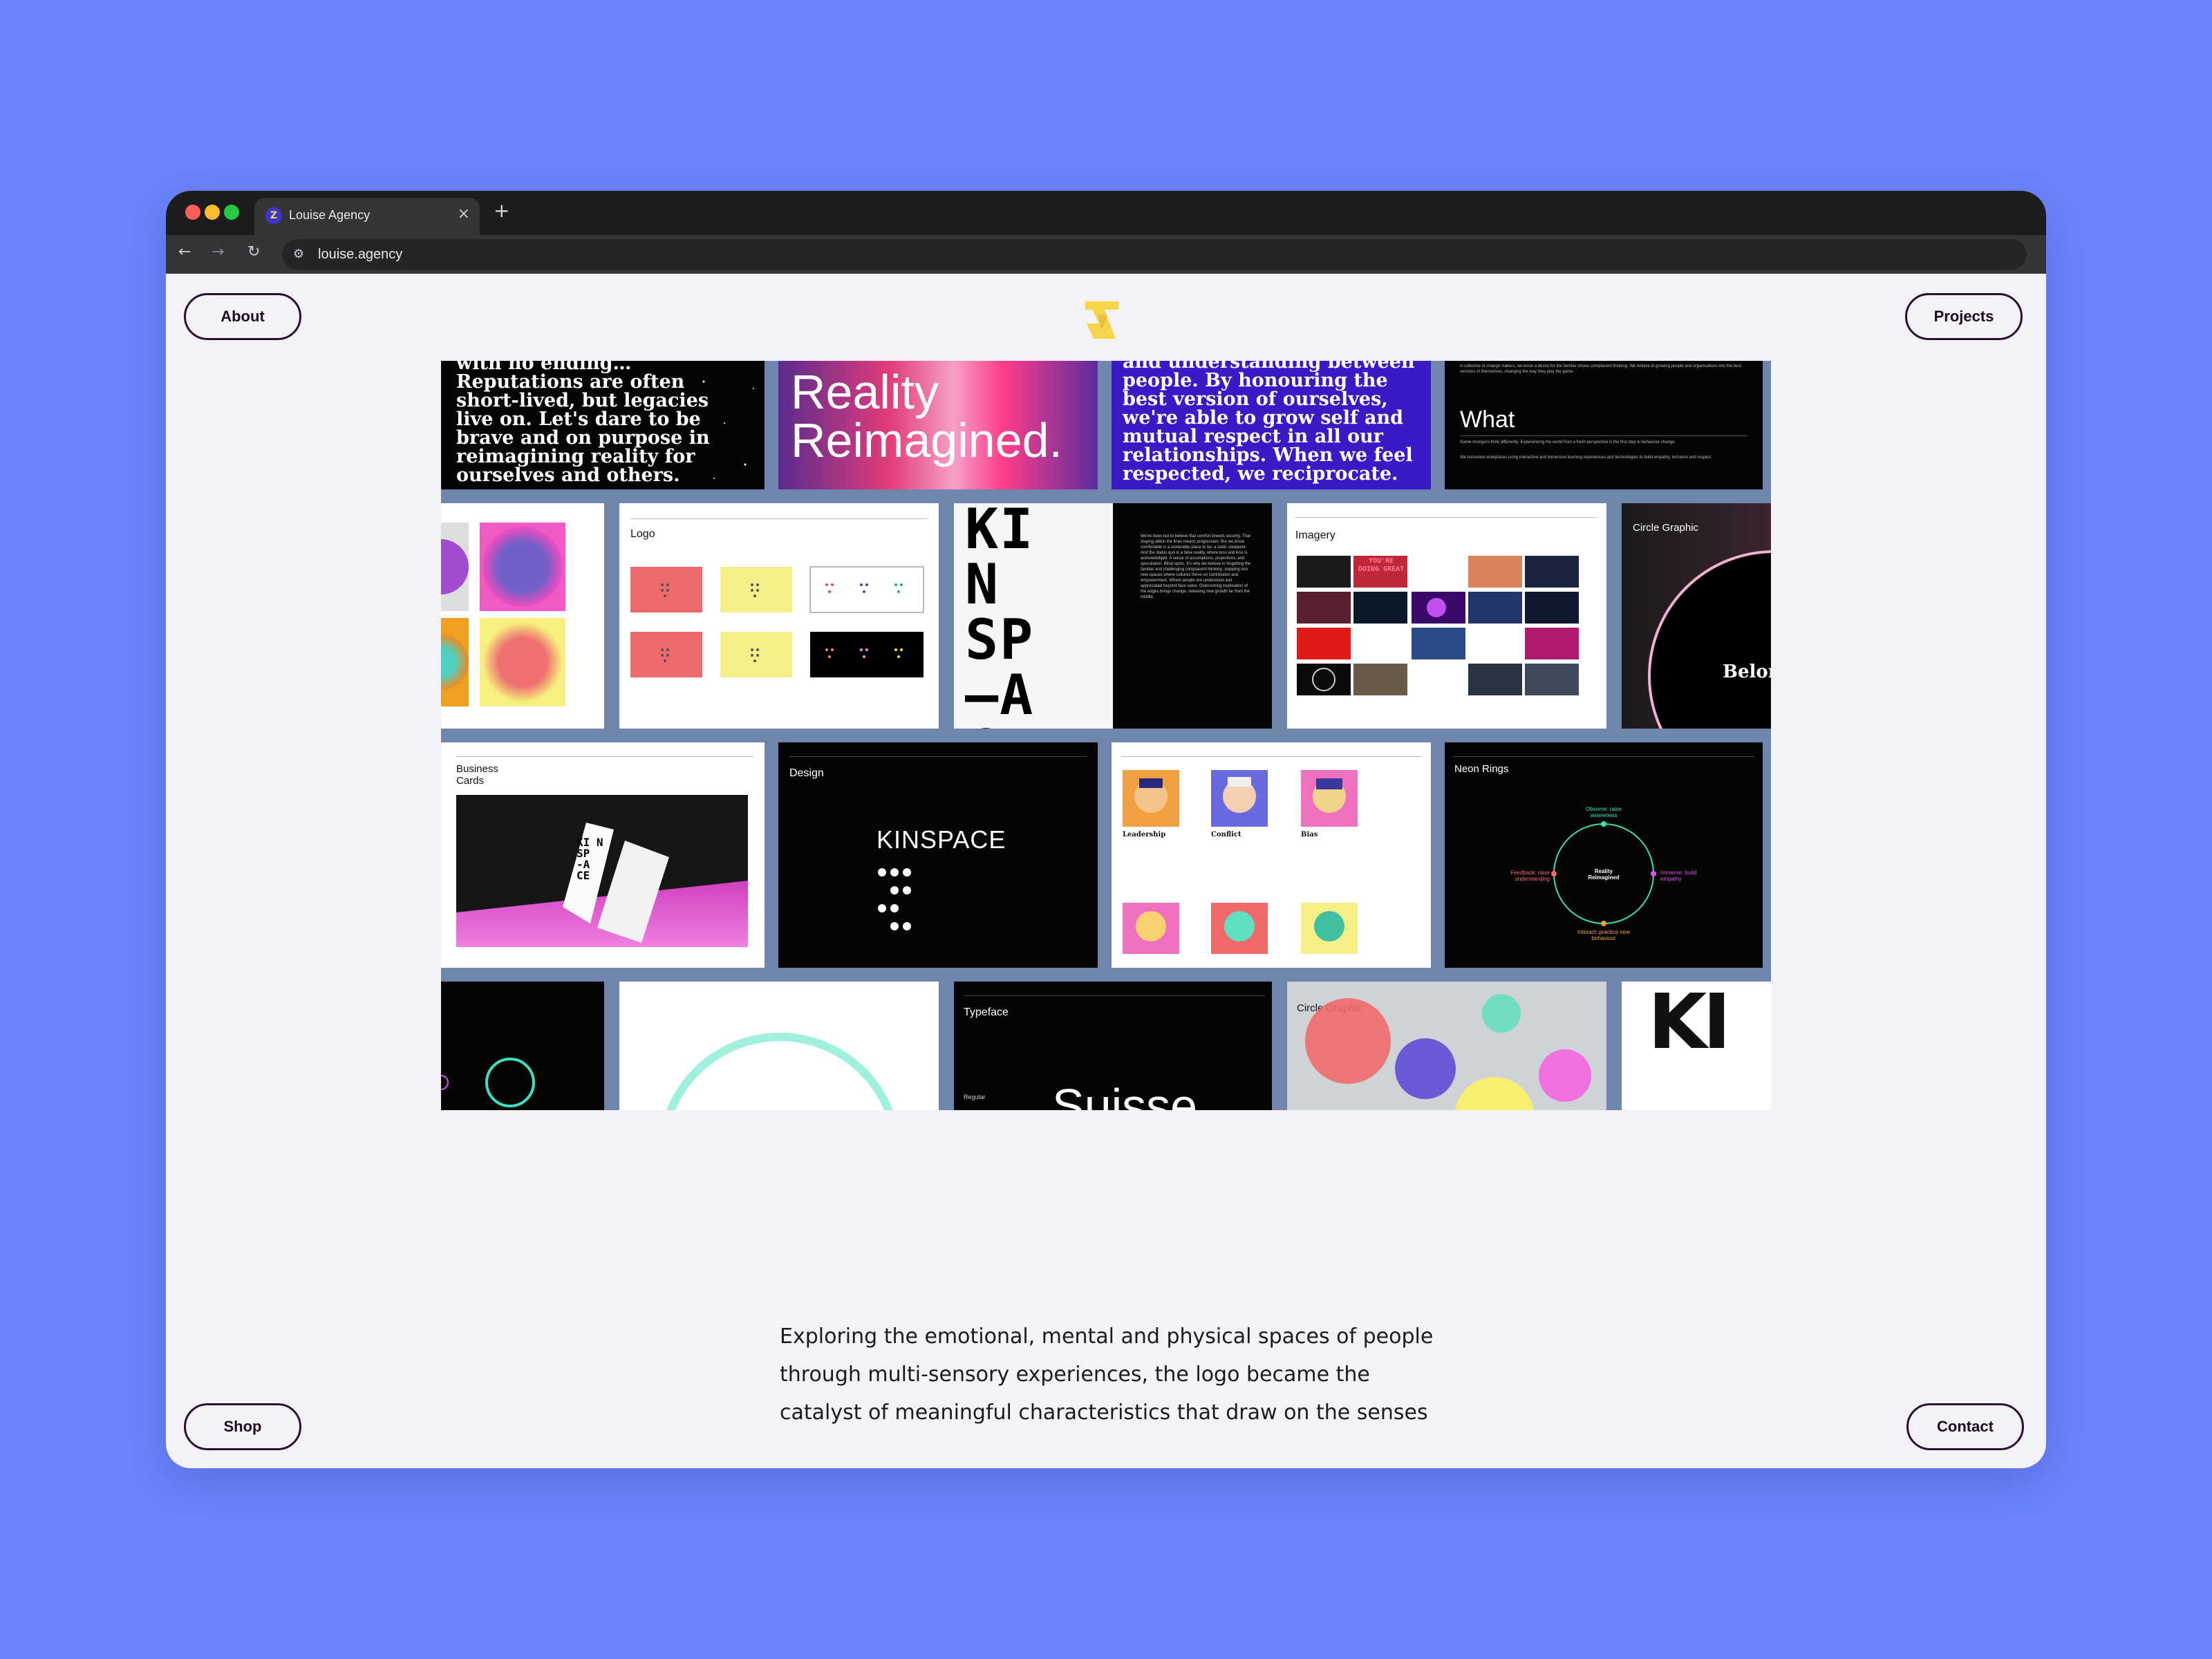  I want to click on tile-kinspace-blur: KI, so click(1696, 1046).